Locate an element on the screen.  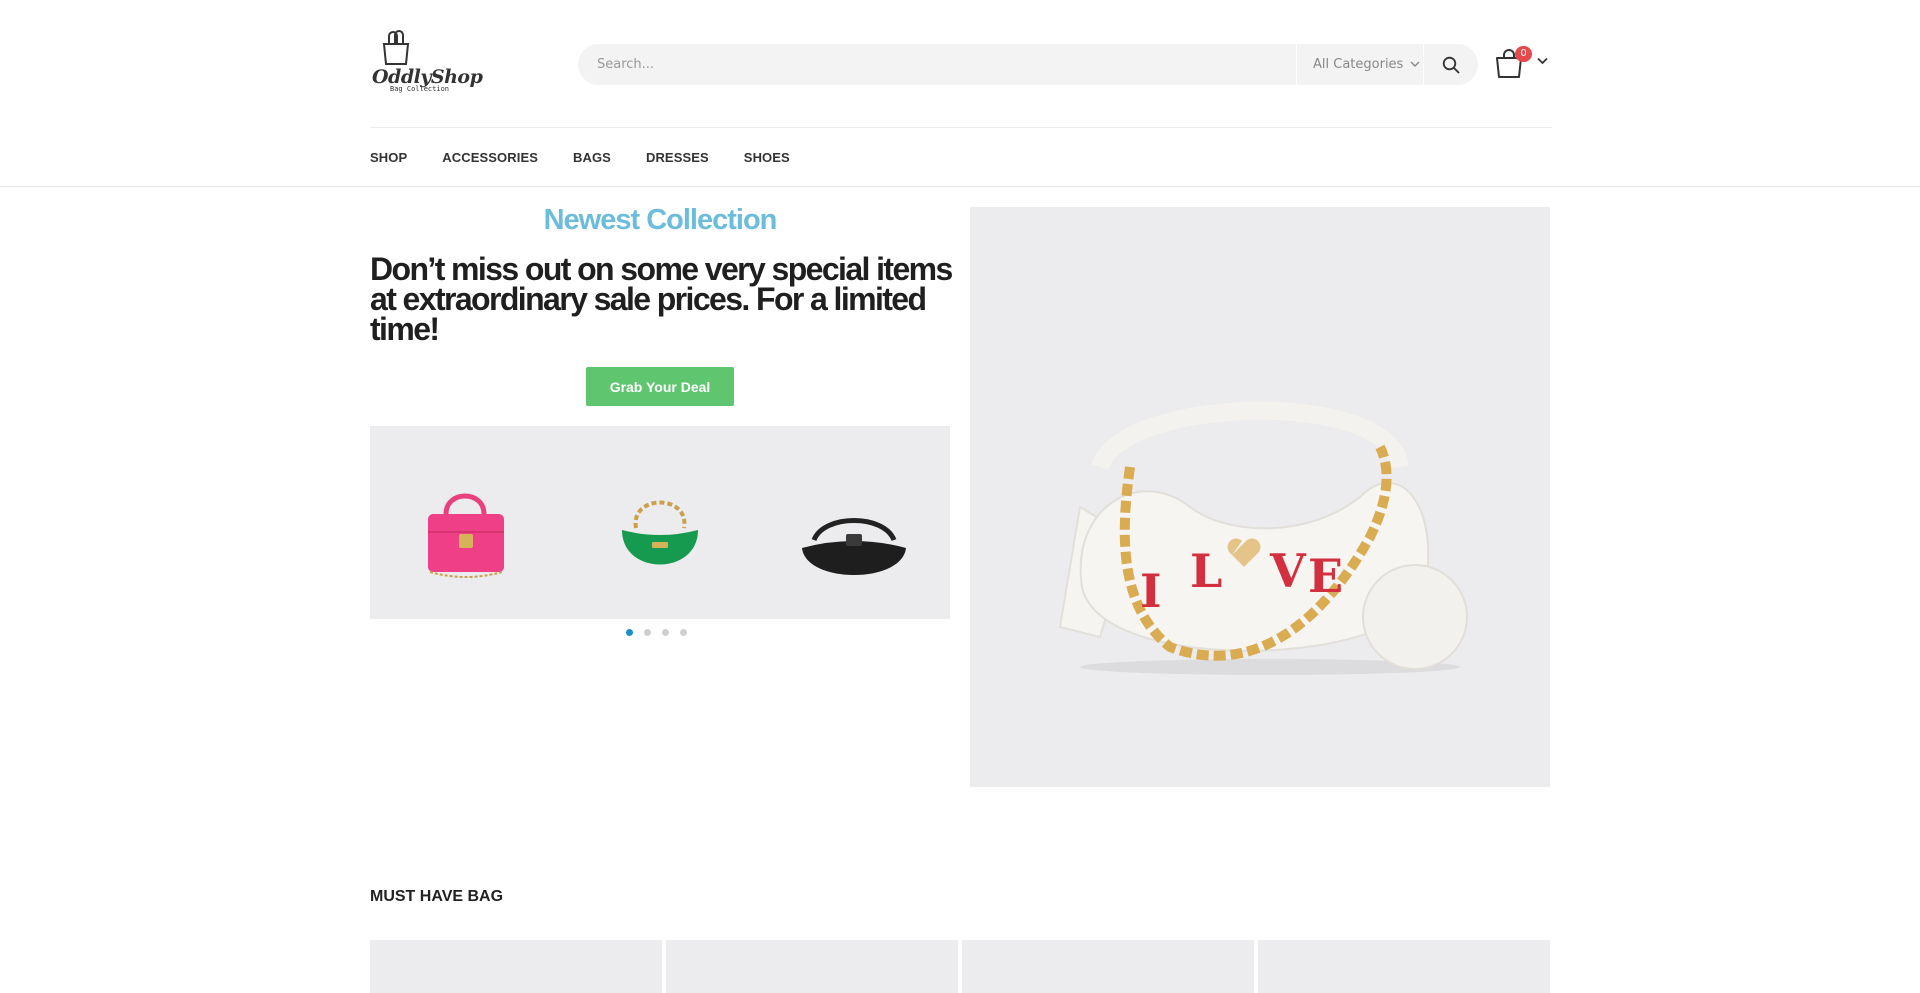
category-select-label: All Categories is located at coordinates (1358, 64).